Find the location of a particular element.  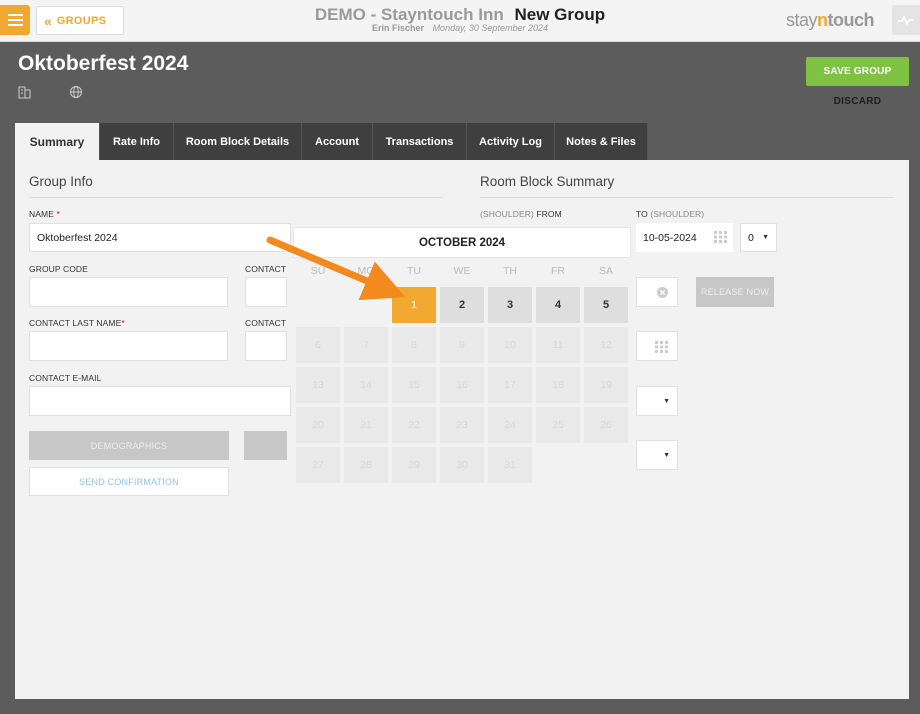

arrow-line is located at coordinates (336, 268).